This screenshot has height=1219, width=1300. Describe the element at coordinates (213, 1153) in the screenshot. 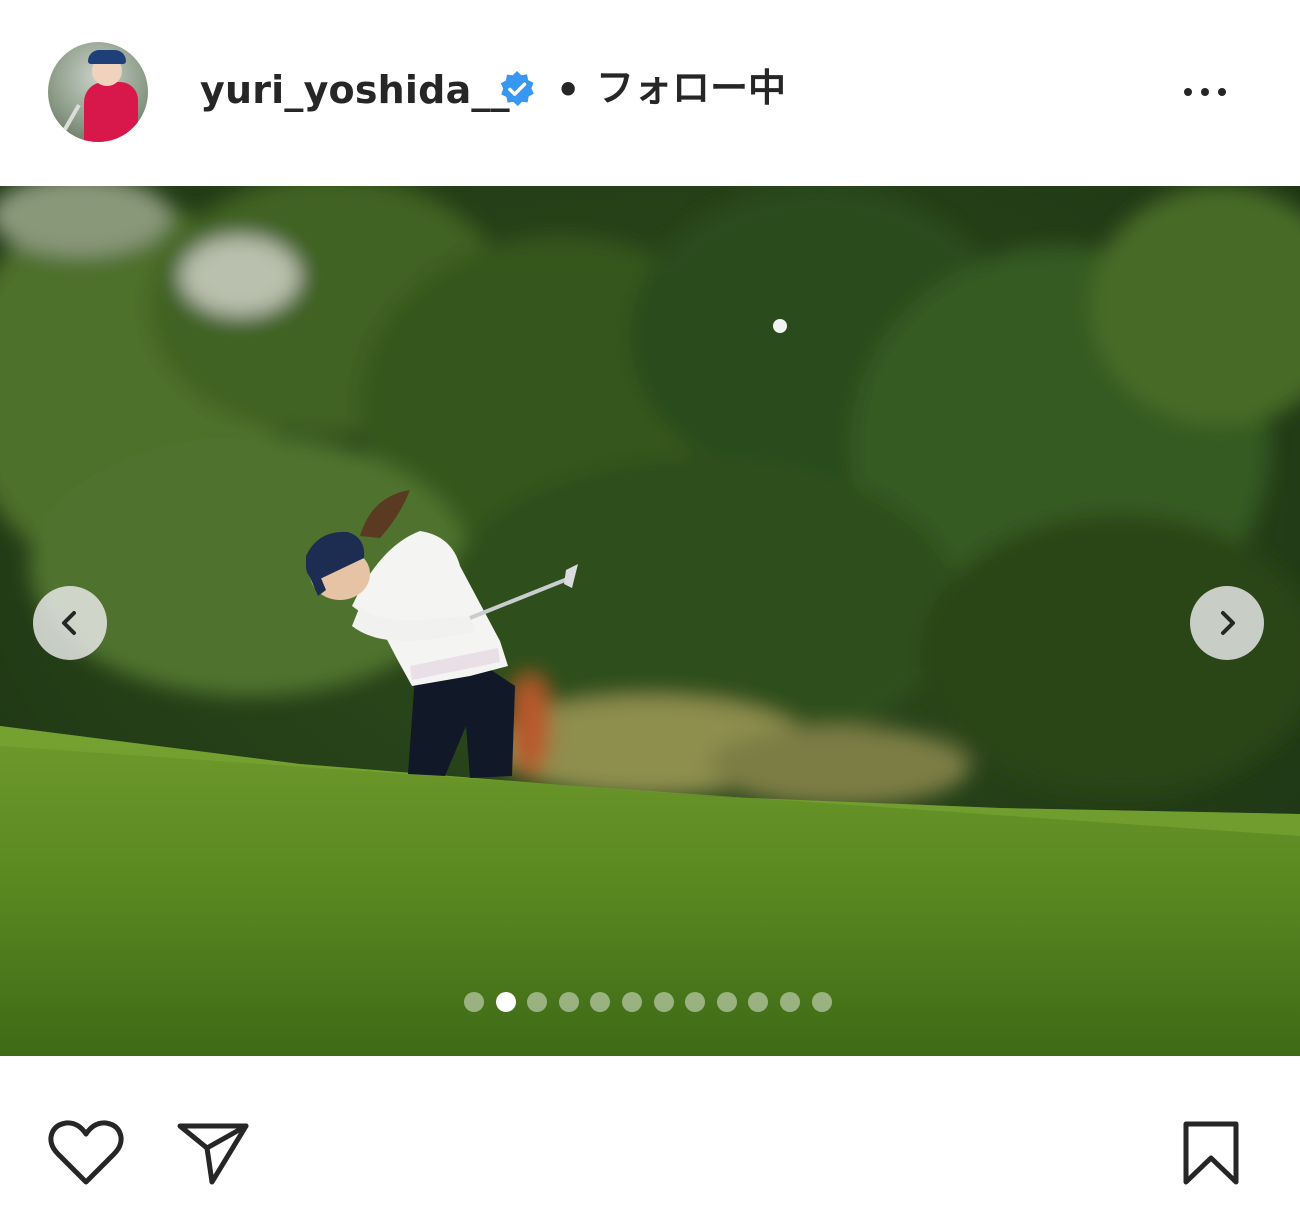

I see `paper-plane-icon` at that location.